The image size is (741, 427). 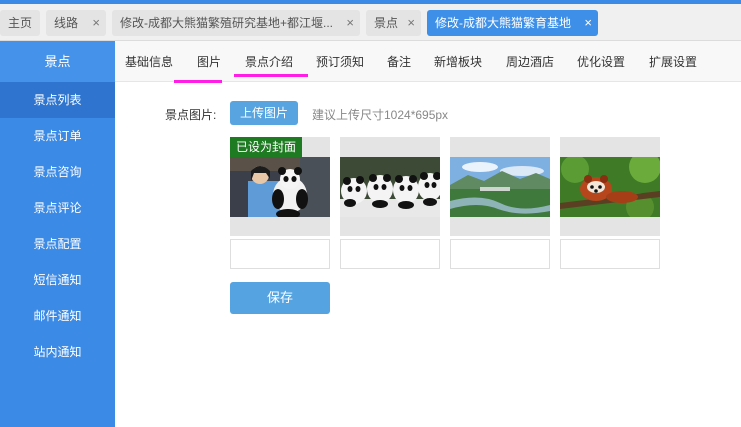 I want to click on tab-edit-research-base: 修改-成都大熊猫繁殖研究基地+都江堰... ×, so click(x=236, y=23).